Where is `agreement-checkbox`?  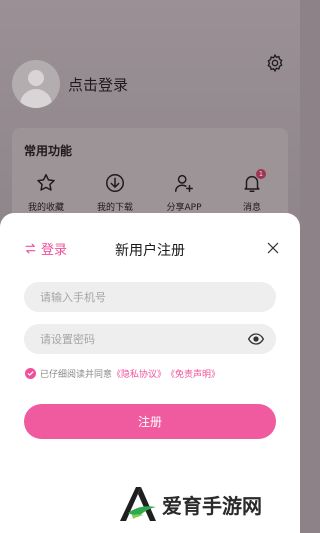
agreement-checkbox is located at coordinates (30, 373).